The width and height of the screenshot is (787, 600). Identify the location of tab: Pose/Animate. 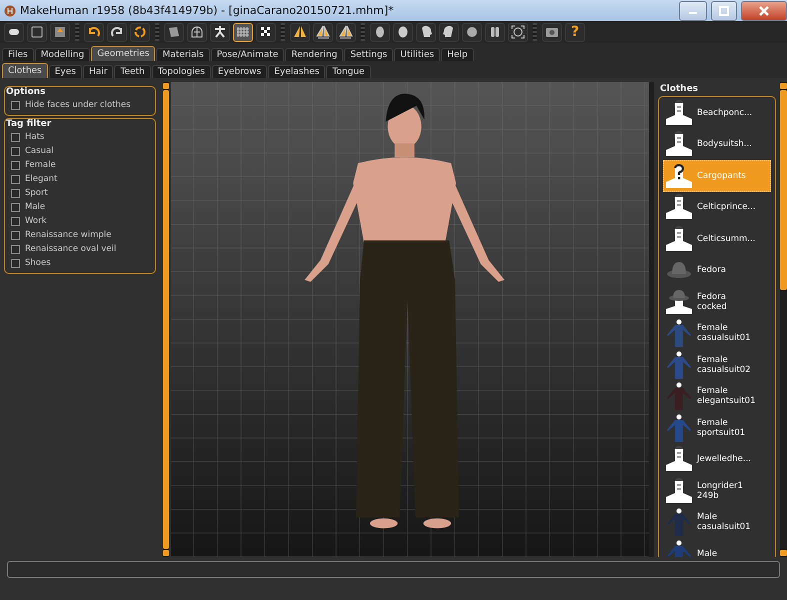
(247, 54).